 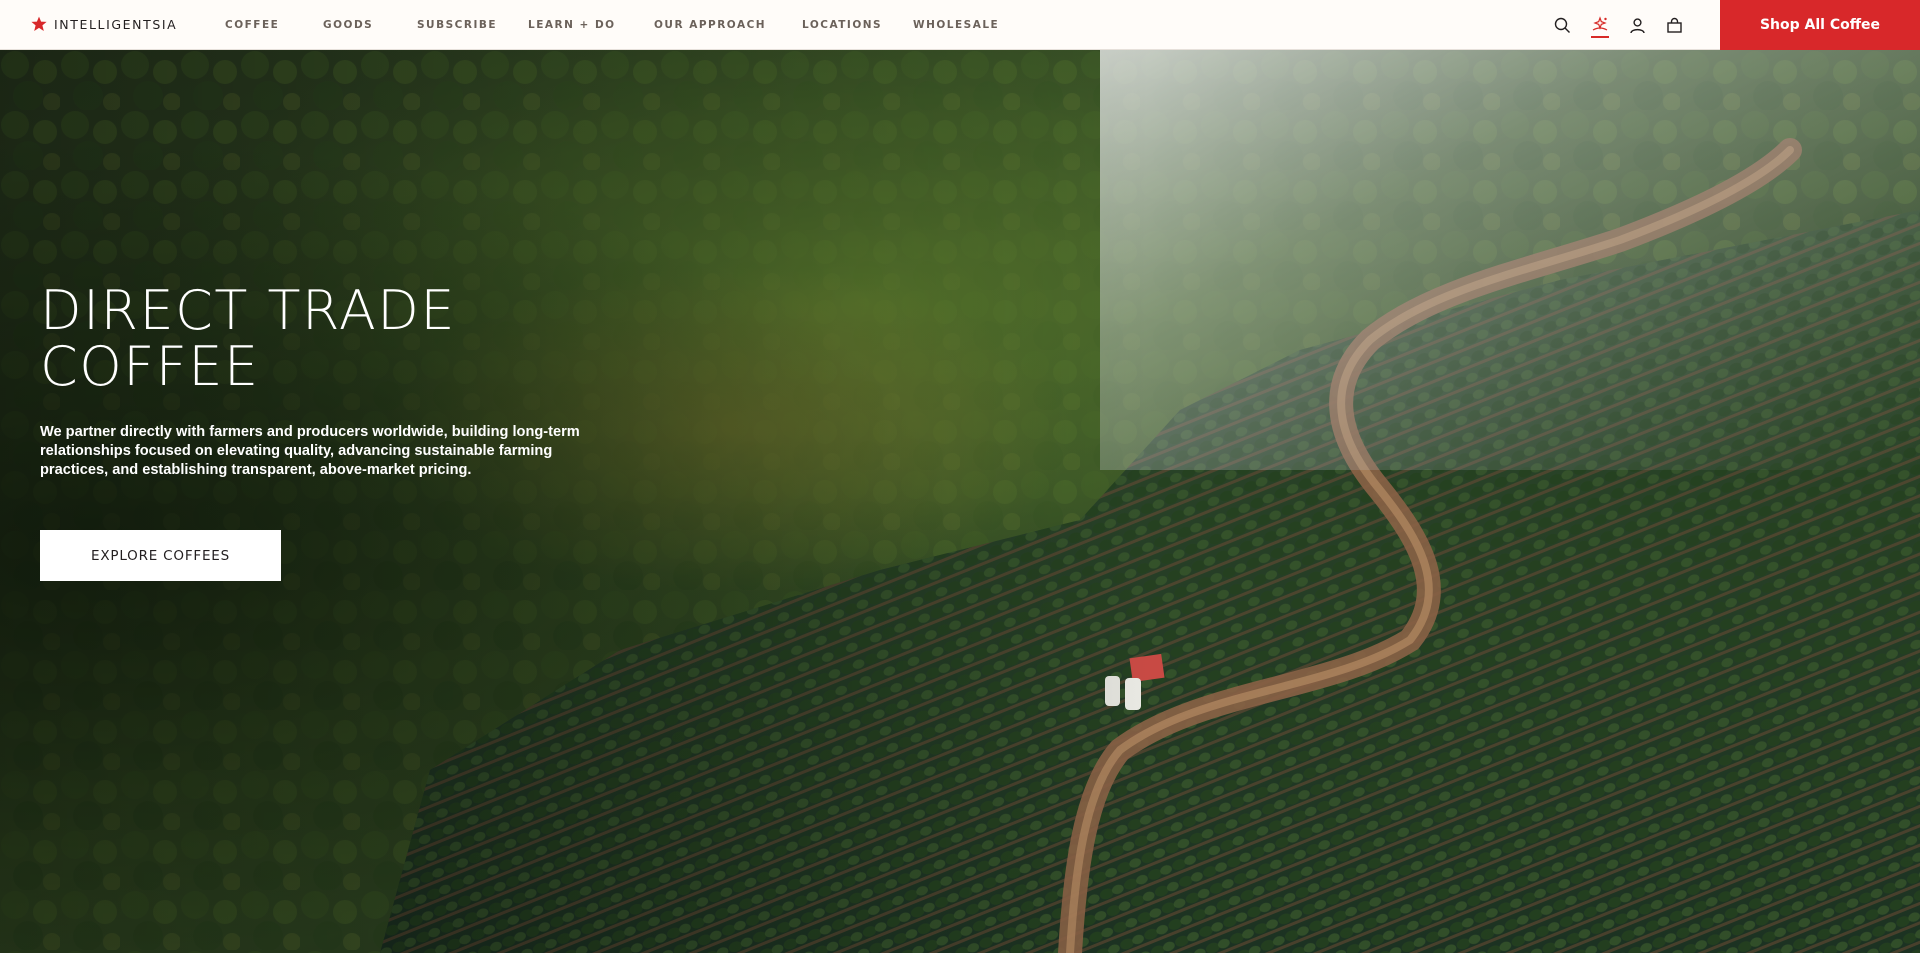 I want to click on account-button, so click(x=1637, y=25).